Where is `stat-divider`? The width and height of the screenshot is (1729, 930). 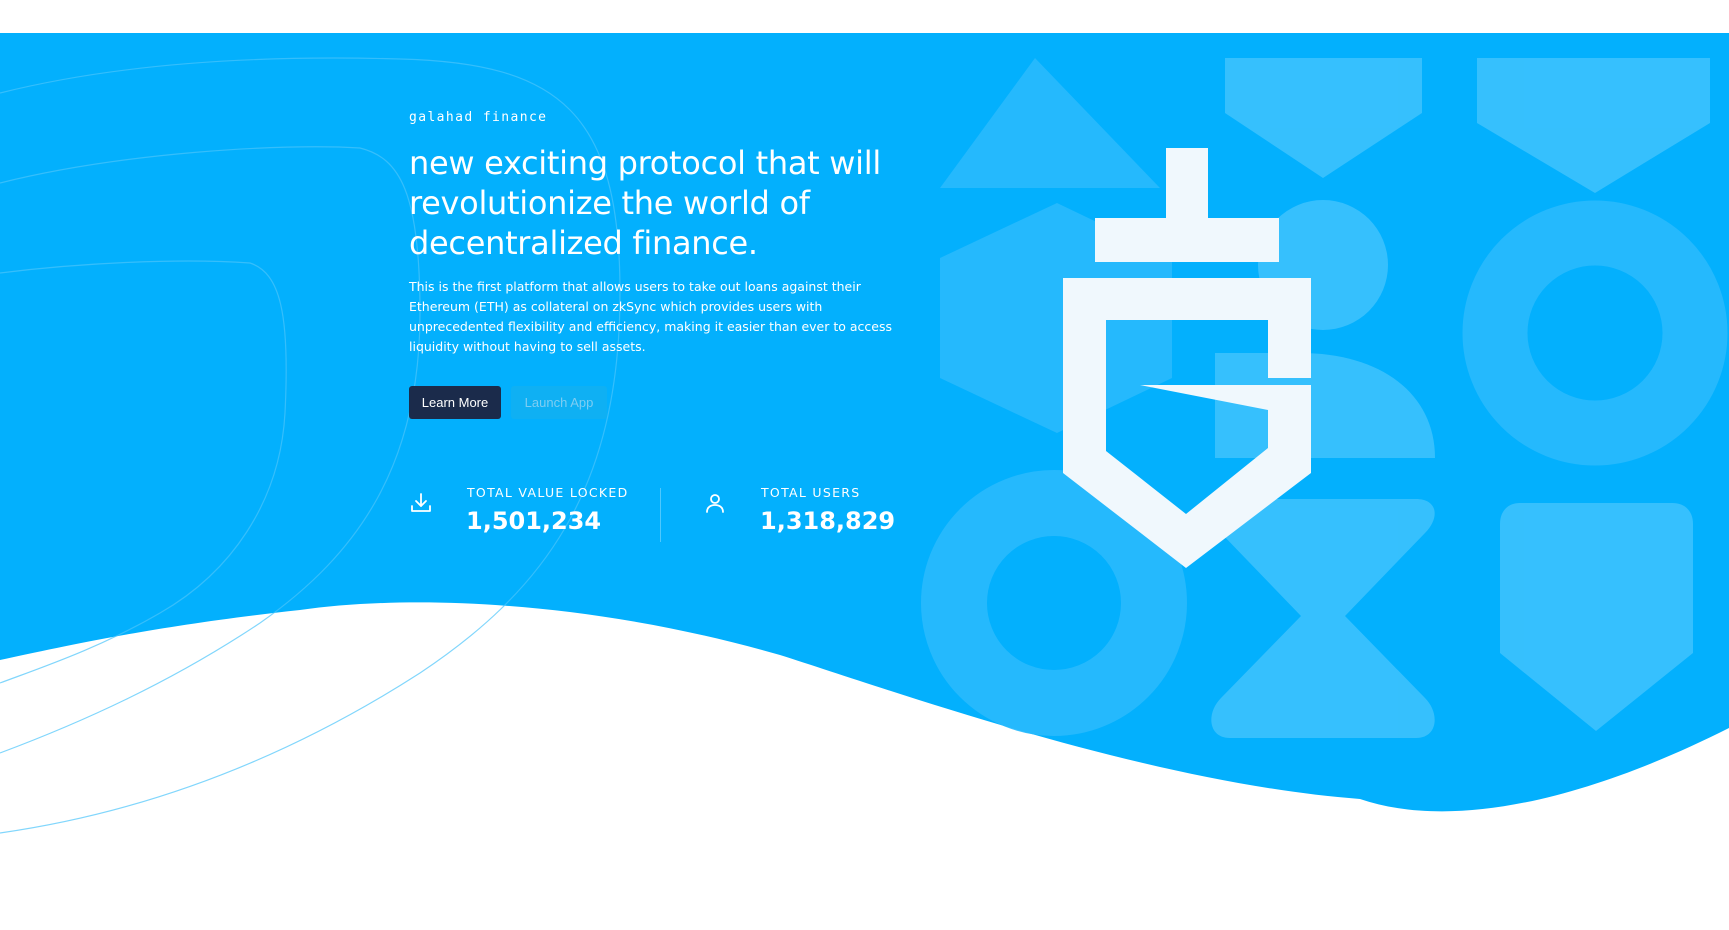
stat-divider is located at coordinates (660, 515).